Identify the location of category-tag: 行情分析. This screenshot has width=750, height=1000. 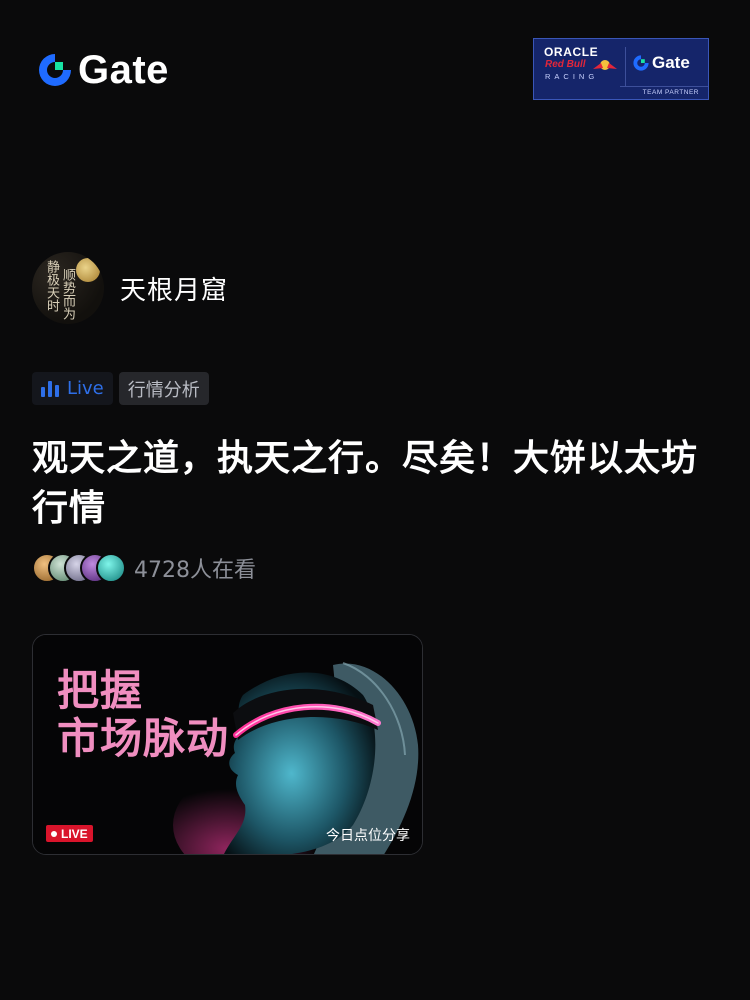
(163, 388).